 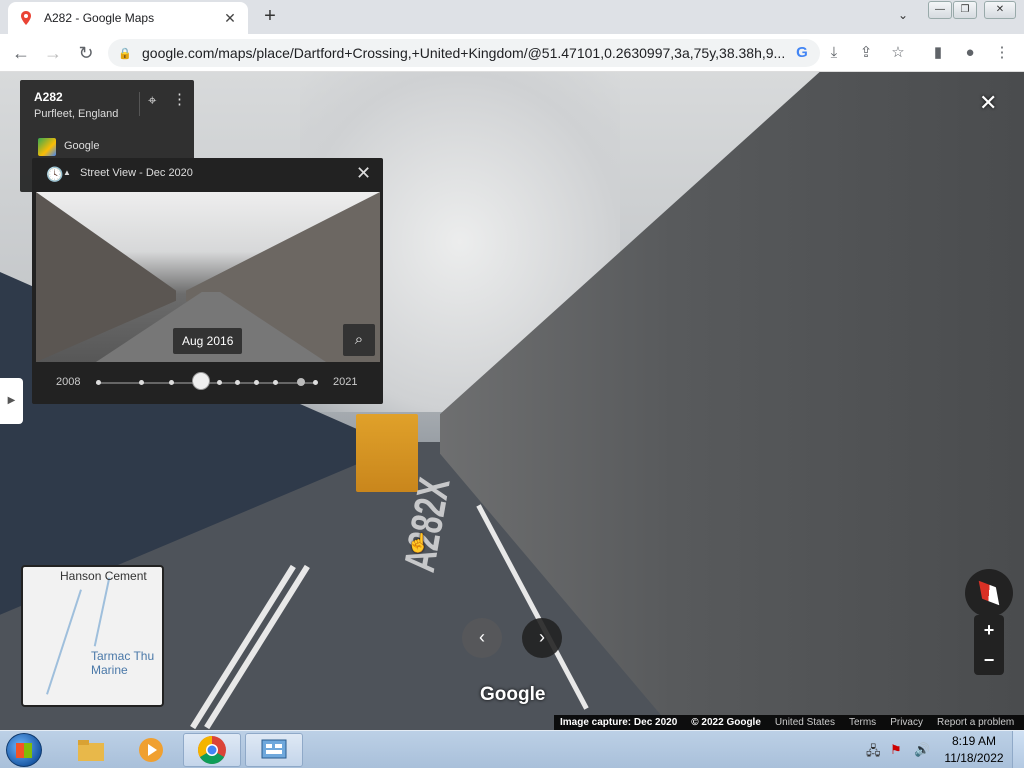 I want to click on share-icon: ⇪, so click(x=866, y=53).